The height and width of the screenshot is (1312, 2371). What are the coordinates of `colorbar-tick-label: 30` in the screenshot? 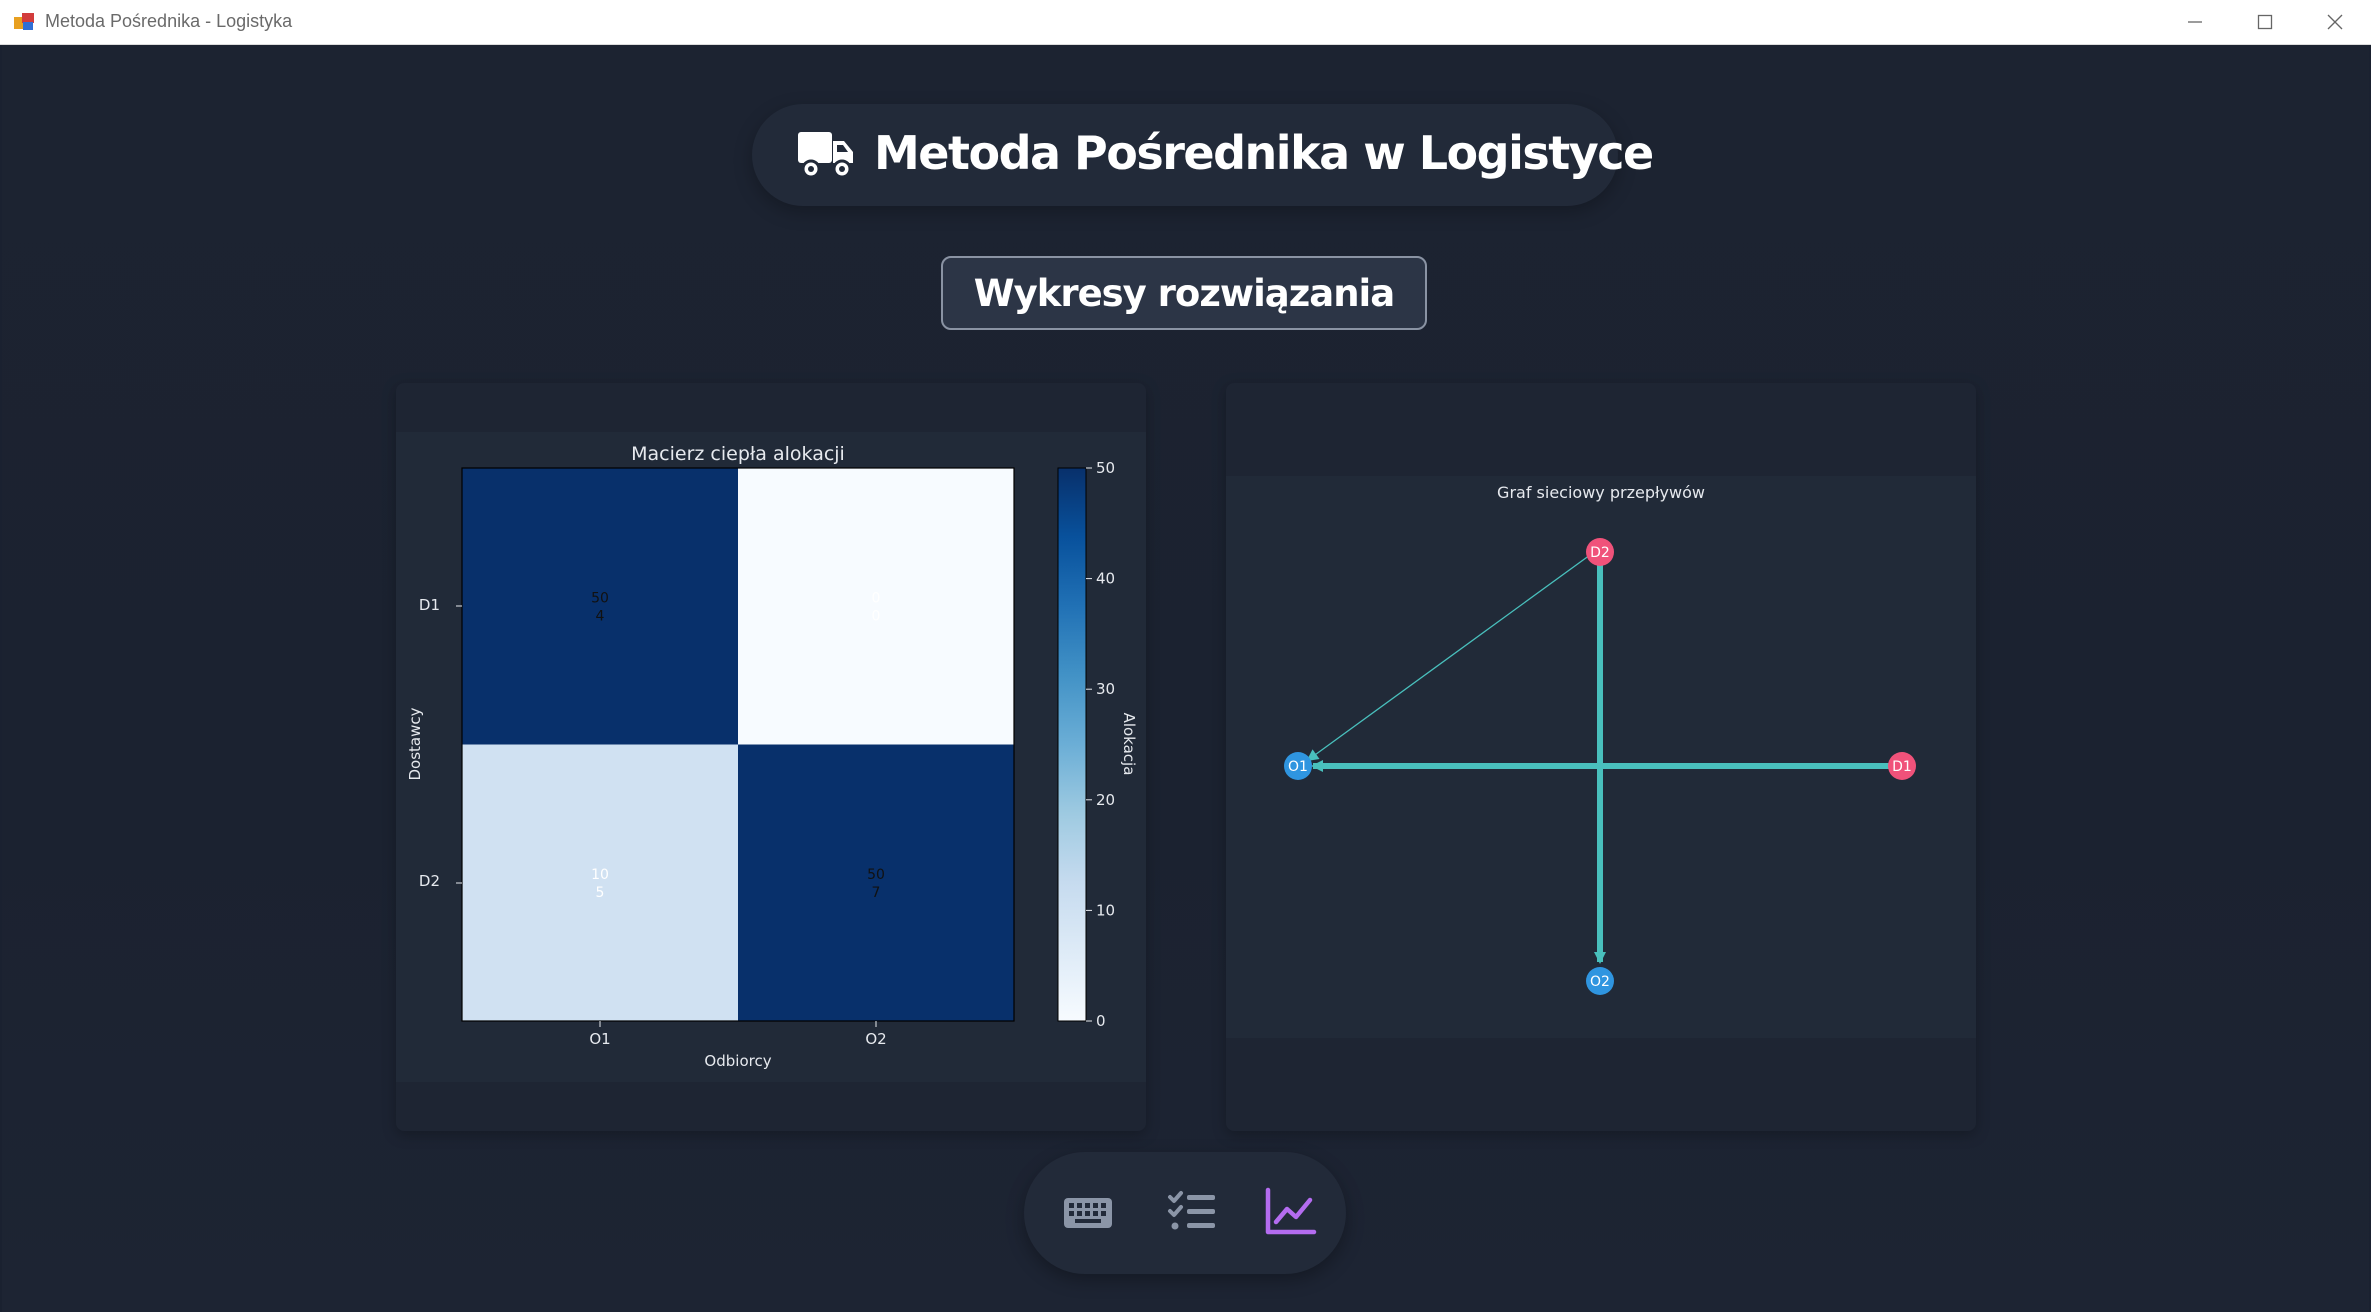 It's located at (1105, 689).